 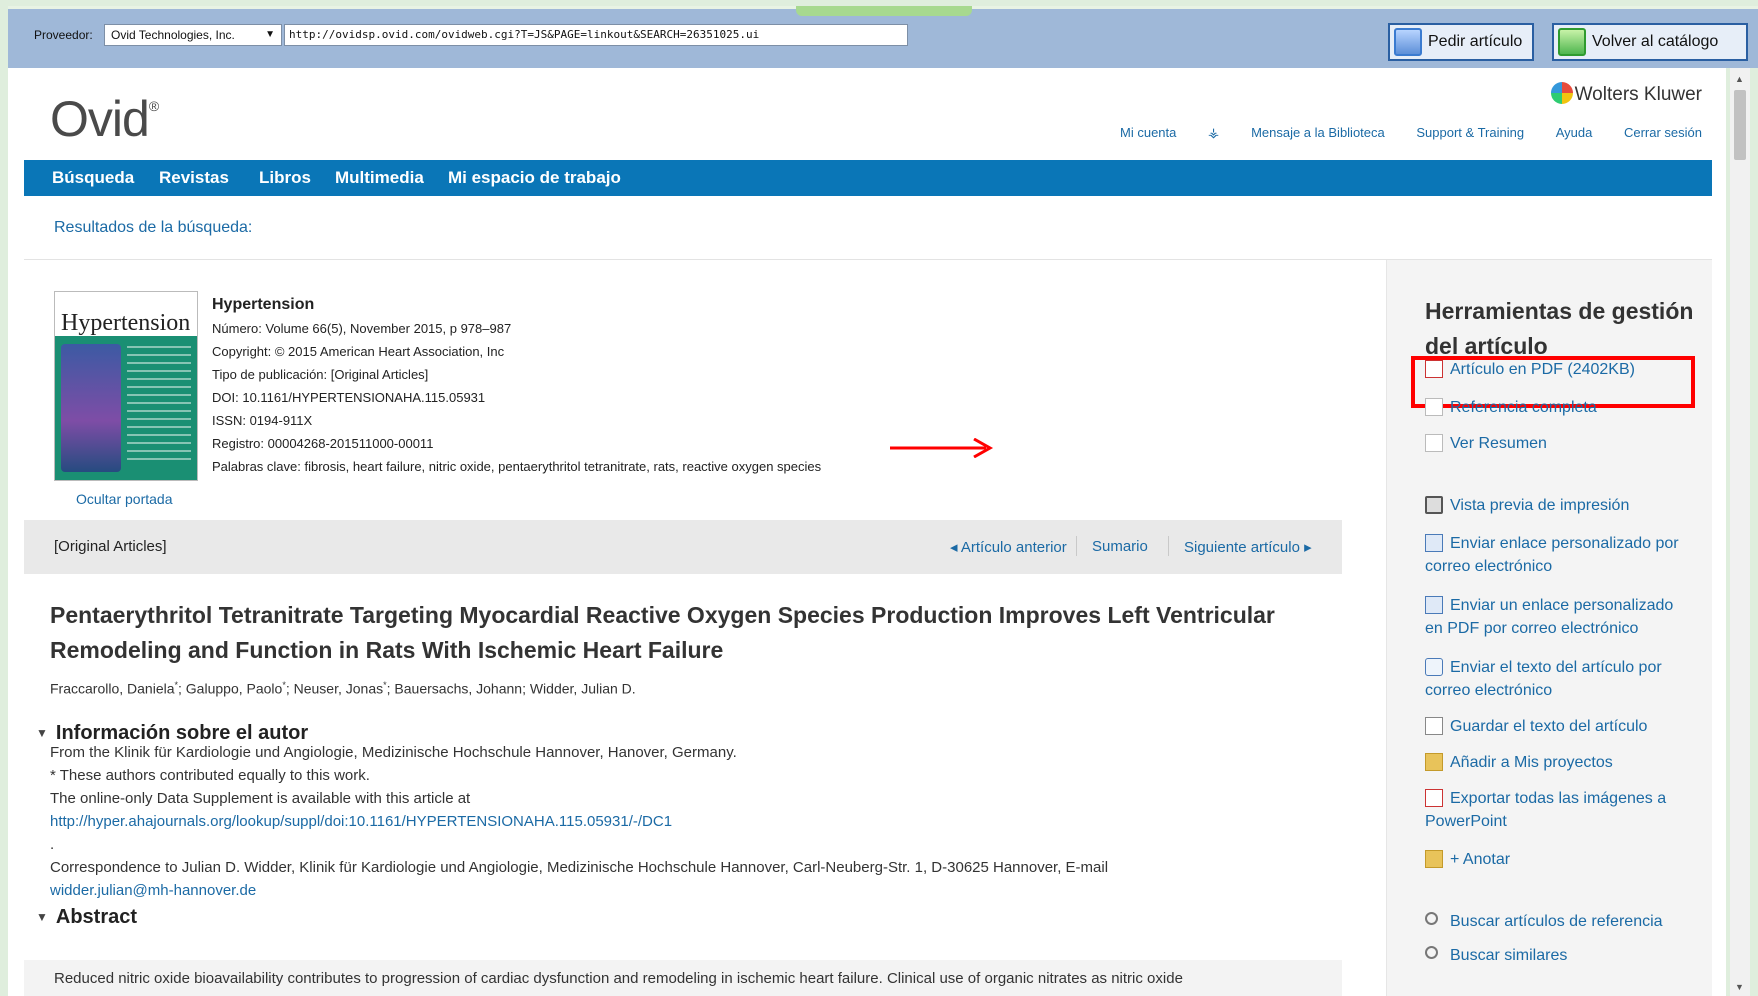 What do you see at coordinates (270, 34) in the screenshot?
I see `dropdown-arrow-icon: ▼` at bounding box center [270, 34].